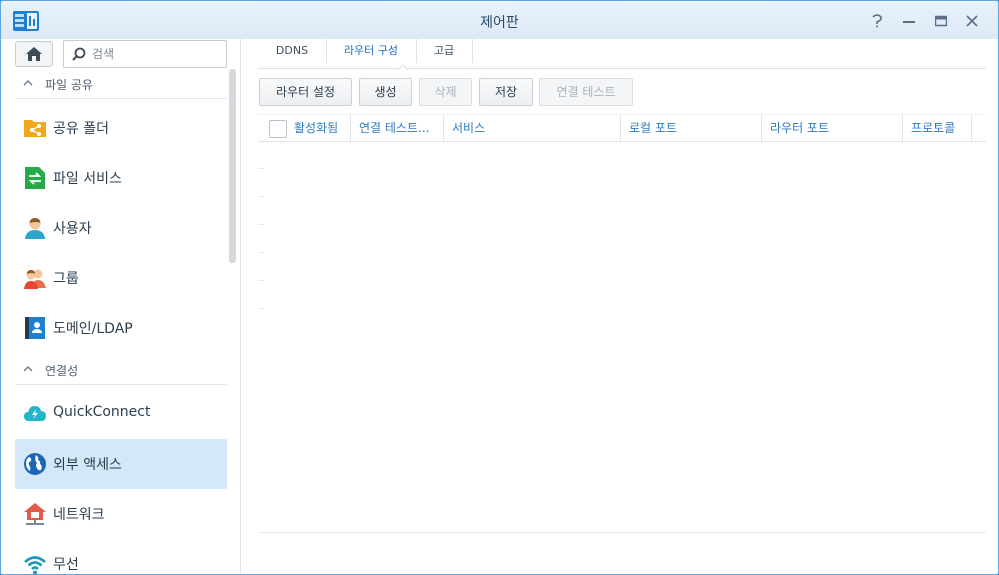 The image size is (999, 575). What do you see at coordinates (121, 128) in the screenshot?
I see `sidebar-item-shared-folder: 공유 폴더` at bounding box center [121, 128].